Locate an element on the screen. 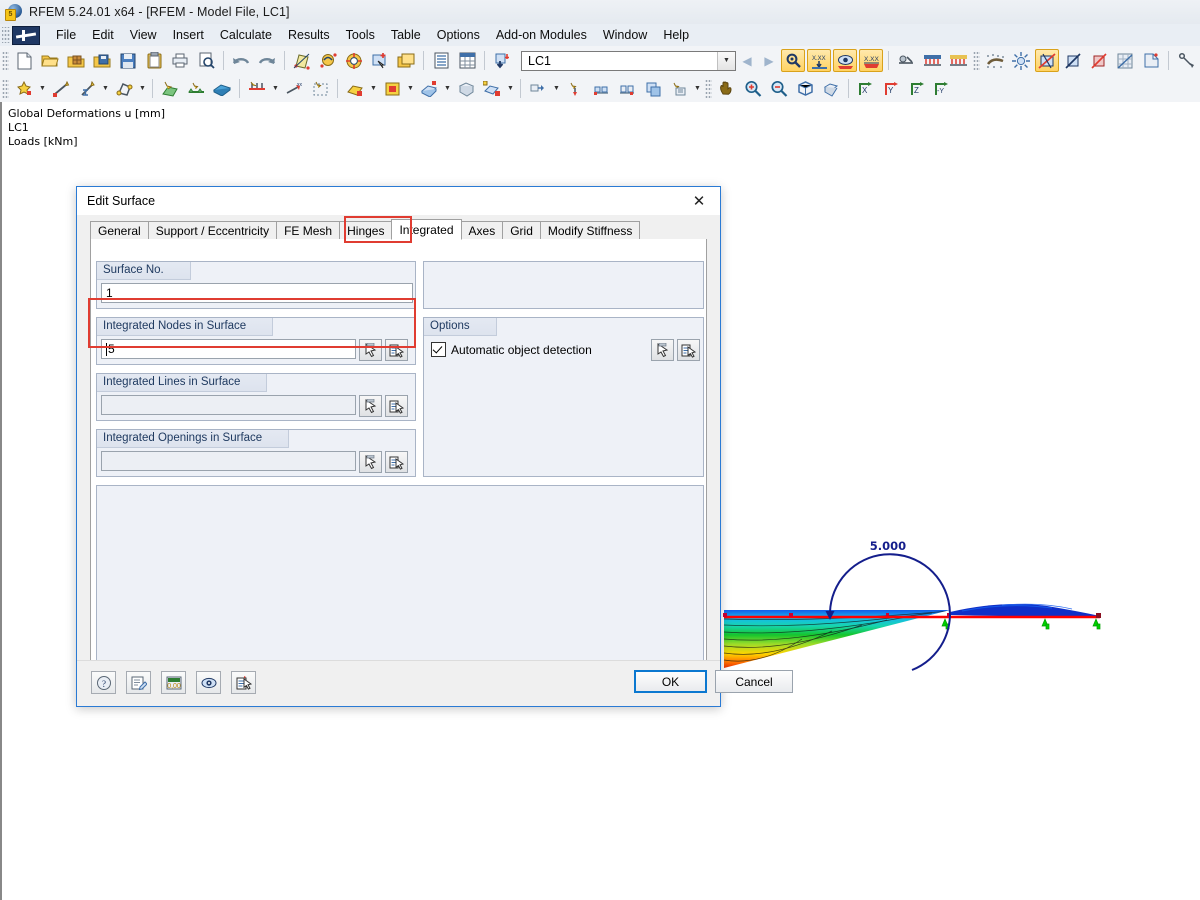  comment-icon is located at coordinates (138, 682).